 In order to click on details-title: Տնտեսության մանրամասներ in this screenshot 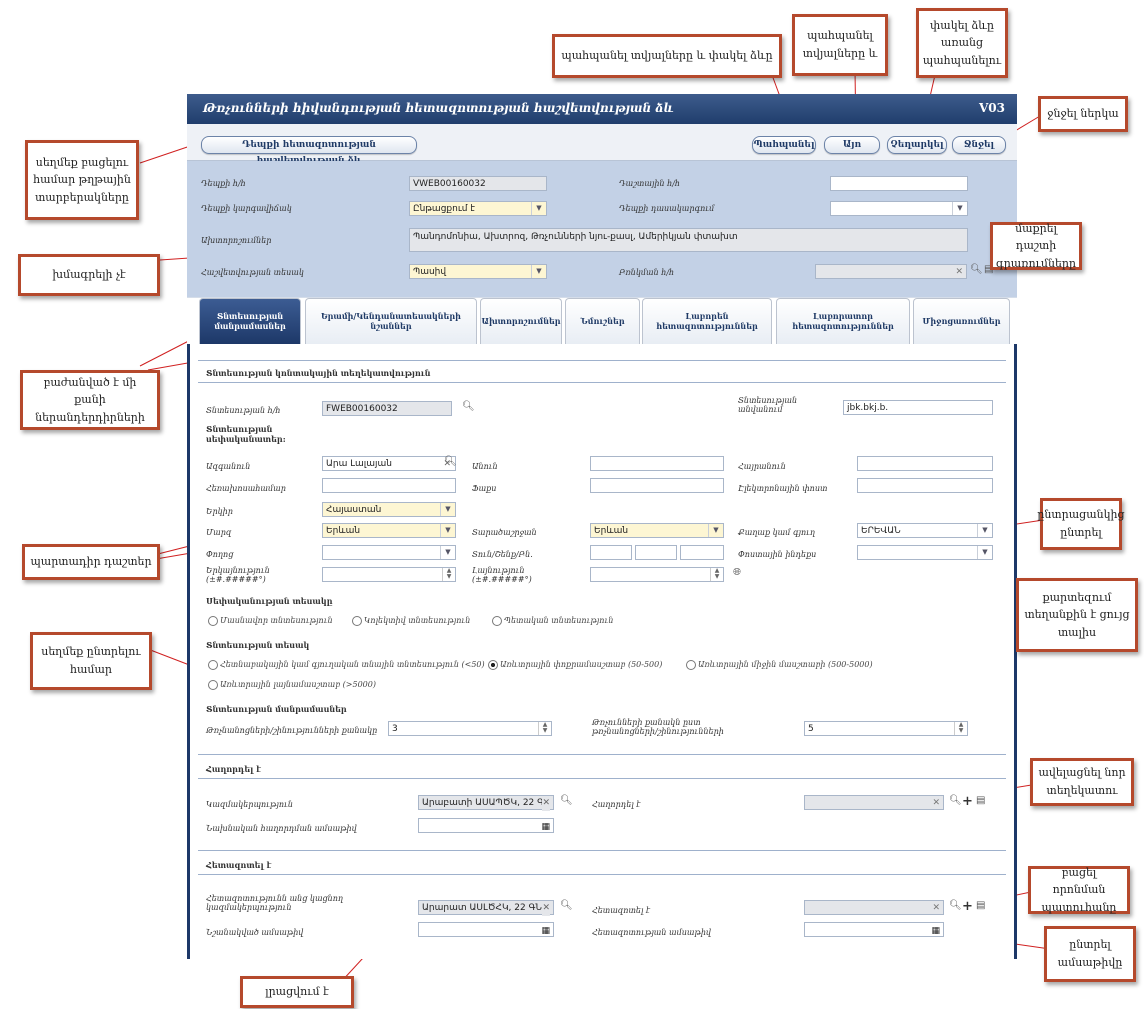, I will do `click(276, 709)`.